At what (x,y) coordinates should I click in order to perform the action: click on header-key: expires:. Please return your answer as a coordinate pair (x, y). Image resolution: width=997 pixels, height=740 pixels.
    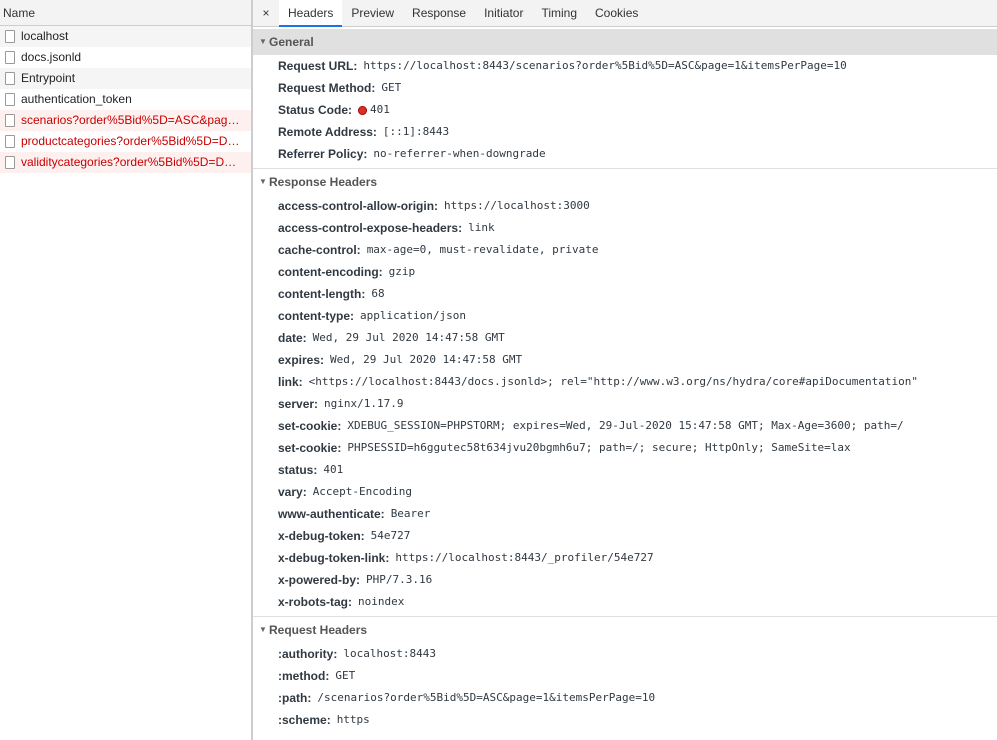
    Looking at the image, I should click on (301, 360).